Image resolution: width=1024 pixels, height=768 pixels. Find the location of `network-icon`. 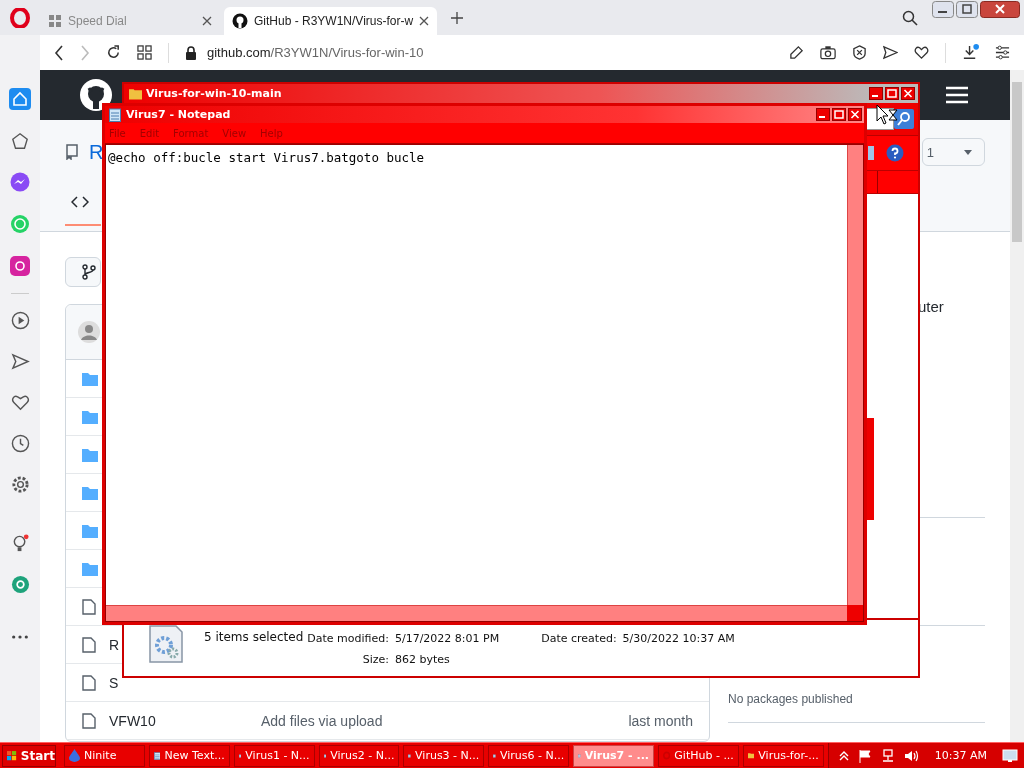

network-icon is located at coordinates (887, 755).